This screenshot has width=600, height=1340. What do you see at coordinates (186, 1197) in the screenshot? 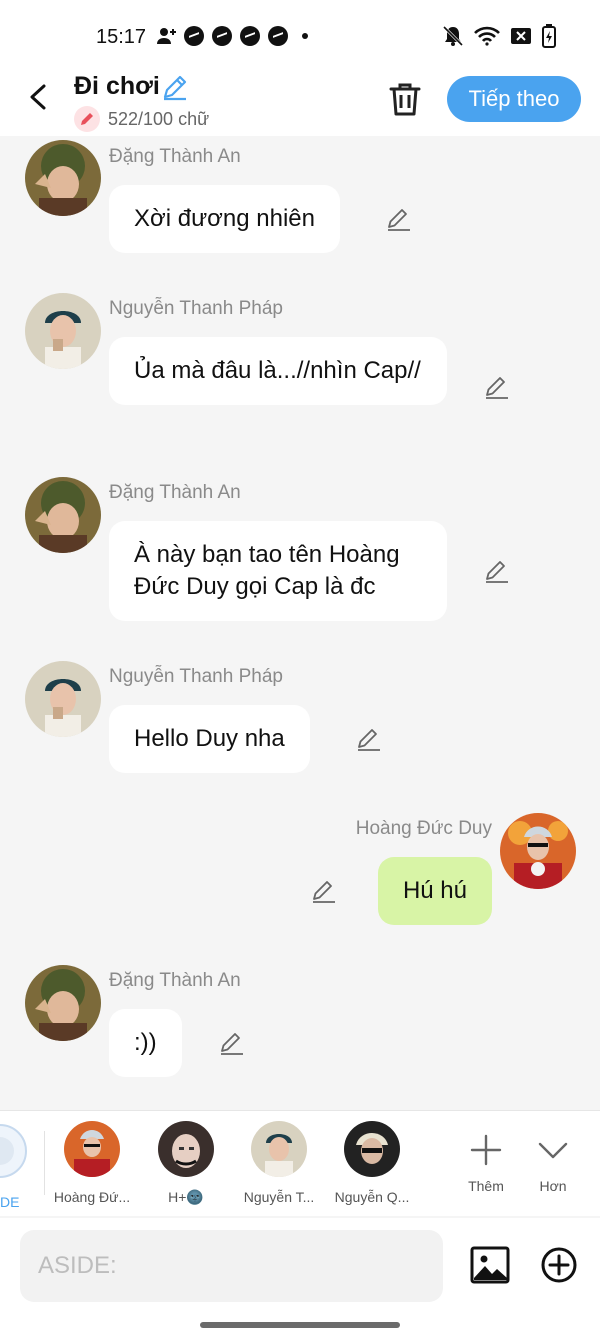
I see `contact-name: H+🌚` at bounding box center [186, 1197].